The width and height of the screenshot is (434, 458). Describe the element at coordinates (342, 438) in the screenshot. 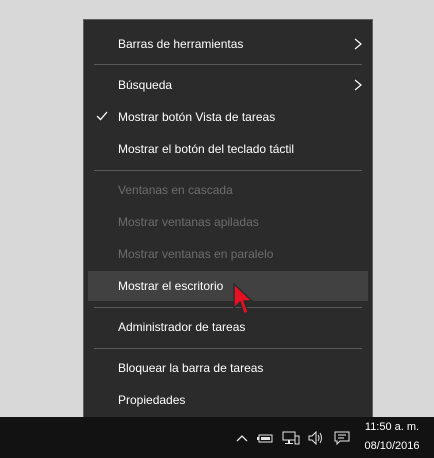

I see `notifications-icon` at that location.